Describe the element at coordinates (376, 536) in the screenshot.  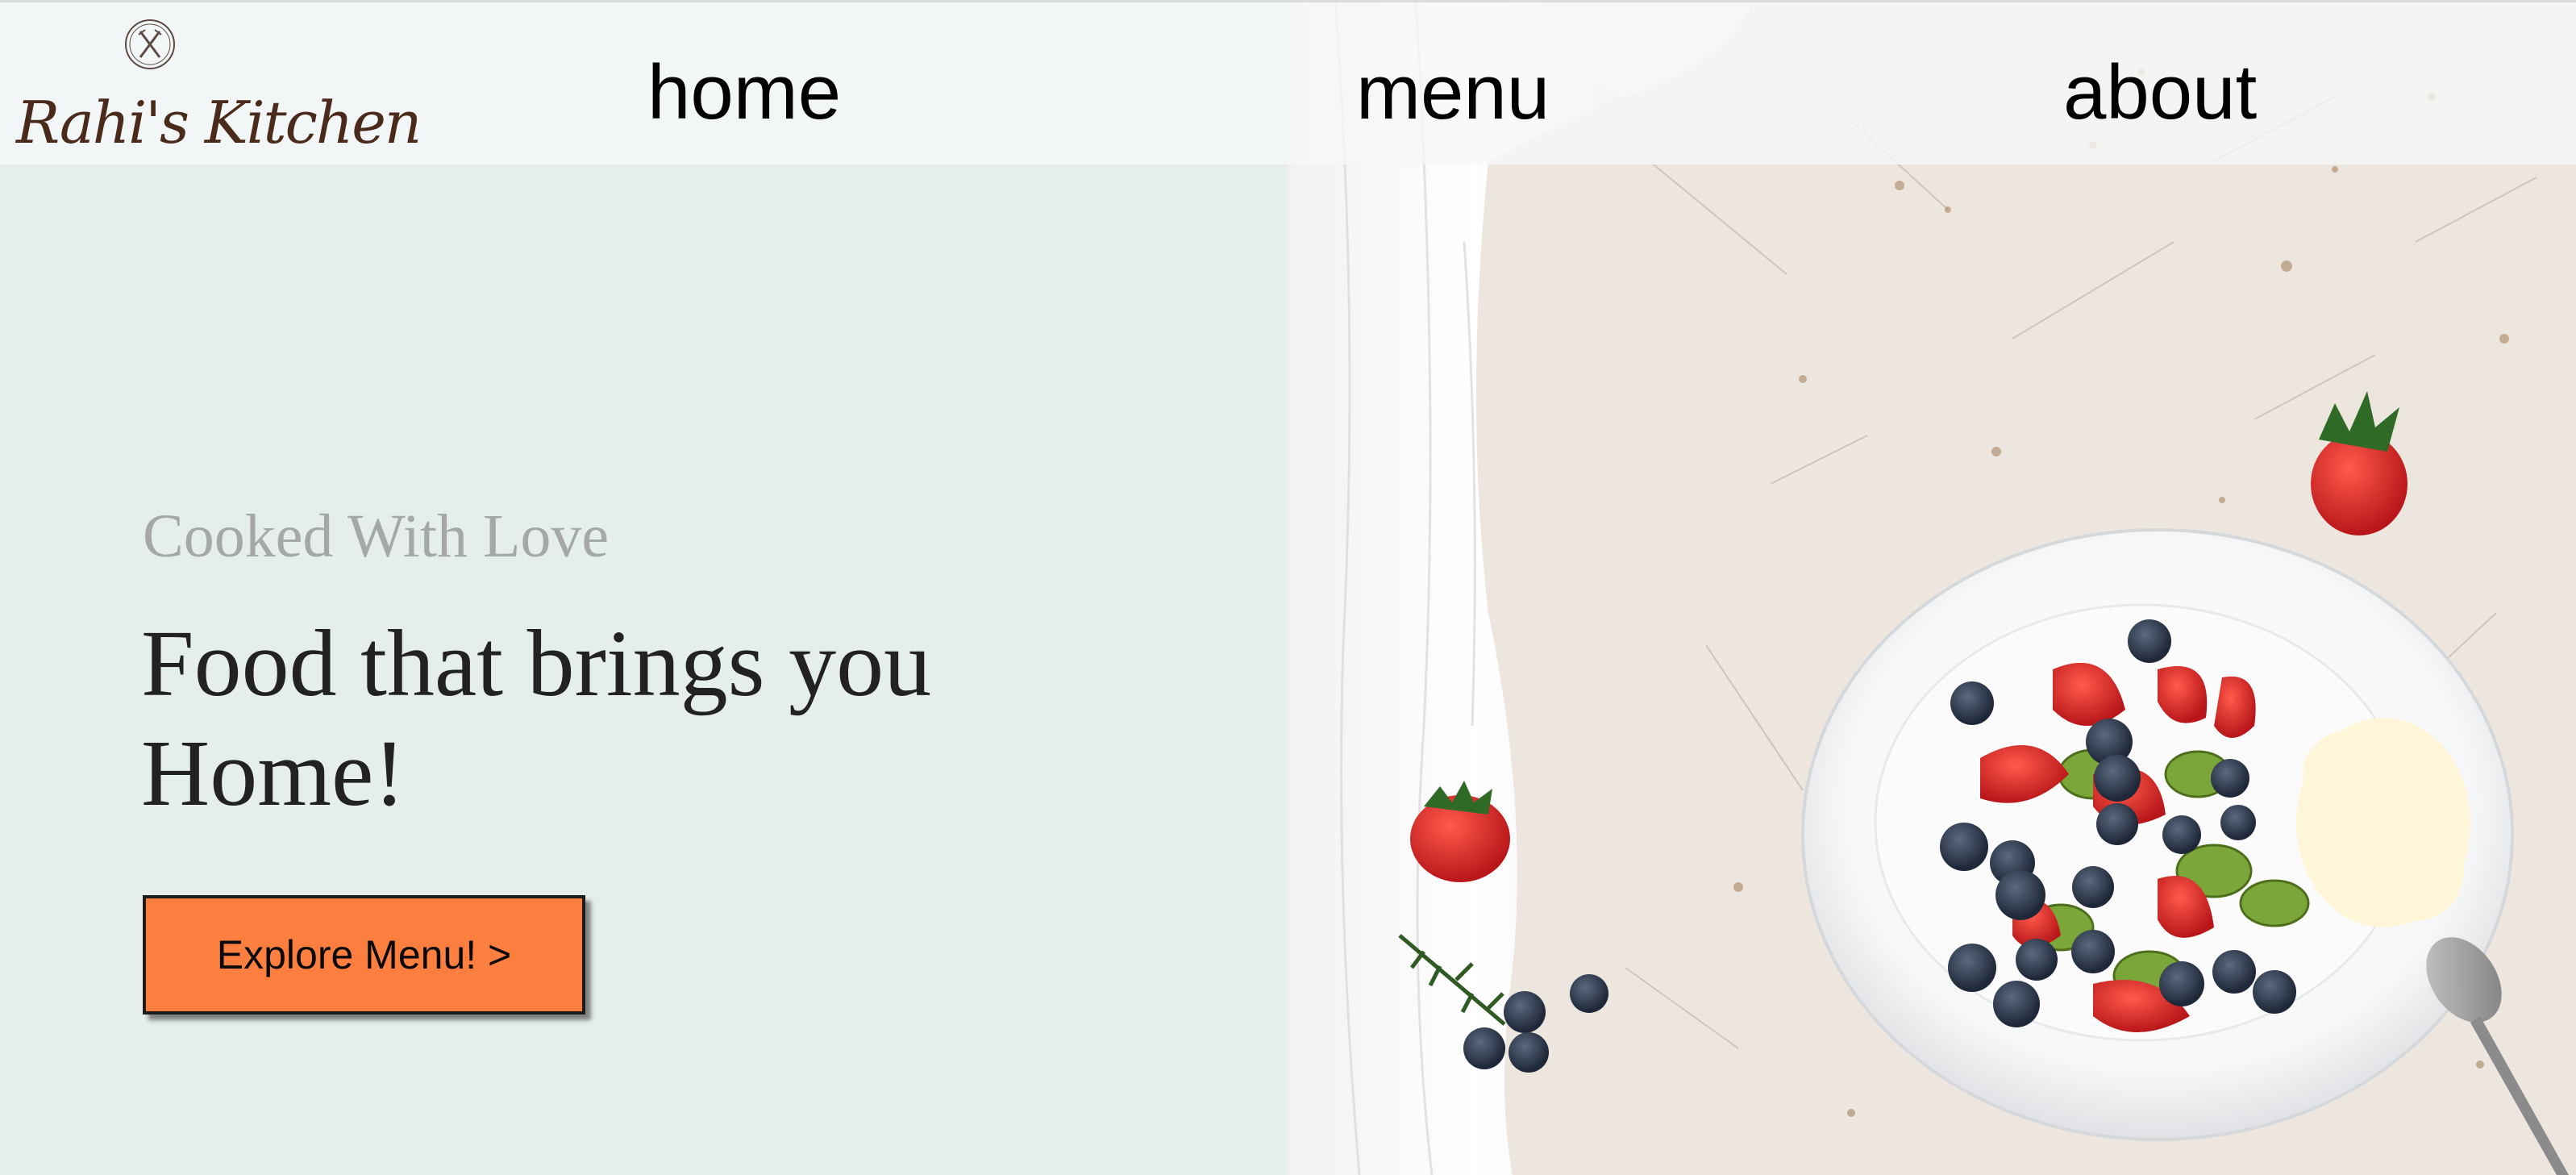
I see `hero-tagline: Cooked With Love` at that location.